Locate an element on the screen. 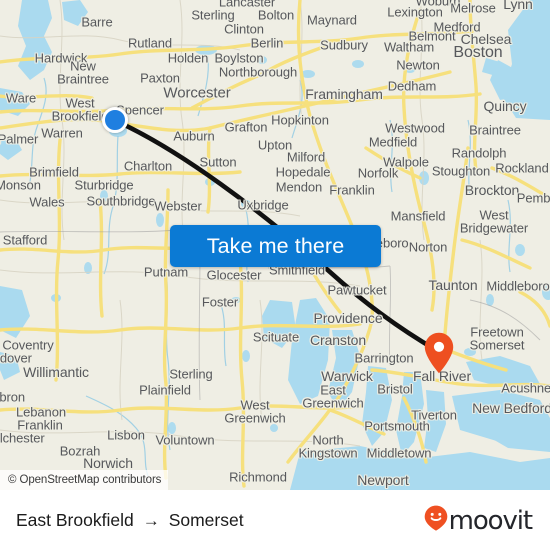 This screenshot has height=550, width=550. map-pin-icon is located at coordinates (439, 353).